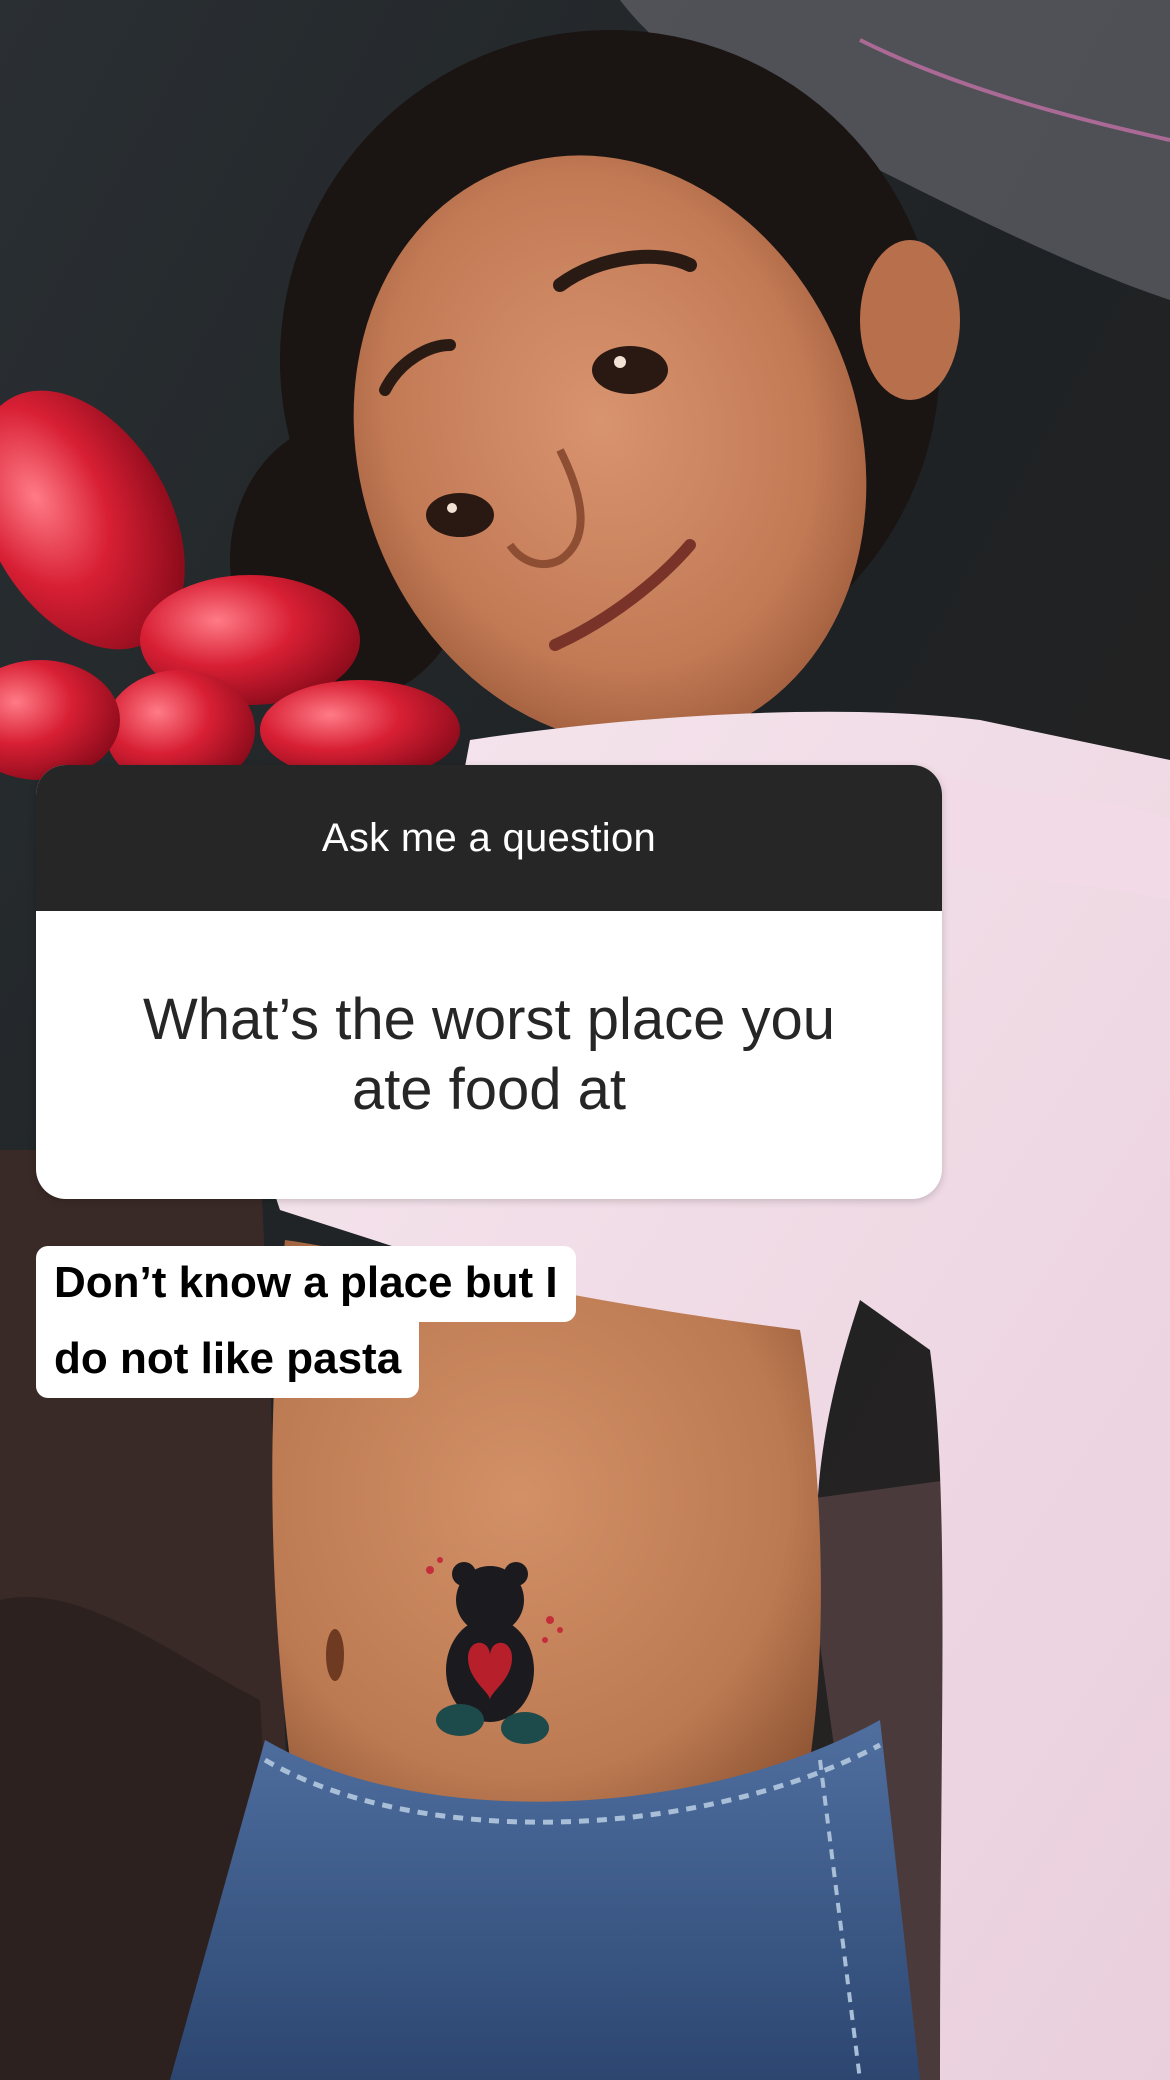 The height and width of the screenshot is (2080, 1170). I want to click on question-sticker-header: Ask me a question, so click(489, 838).